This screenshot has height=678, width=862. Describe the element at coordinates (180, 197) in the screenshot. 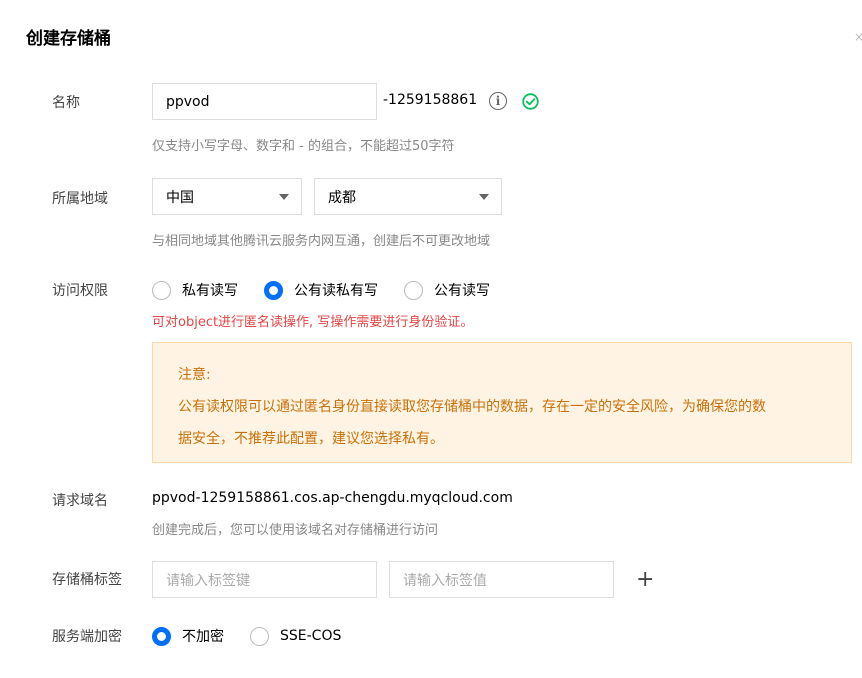

I see `region-country-value: 中国` at that location.